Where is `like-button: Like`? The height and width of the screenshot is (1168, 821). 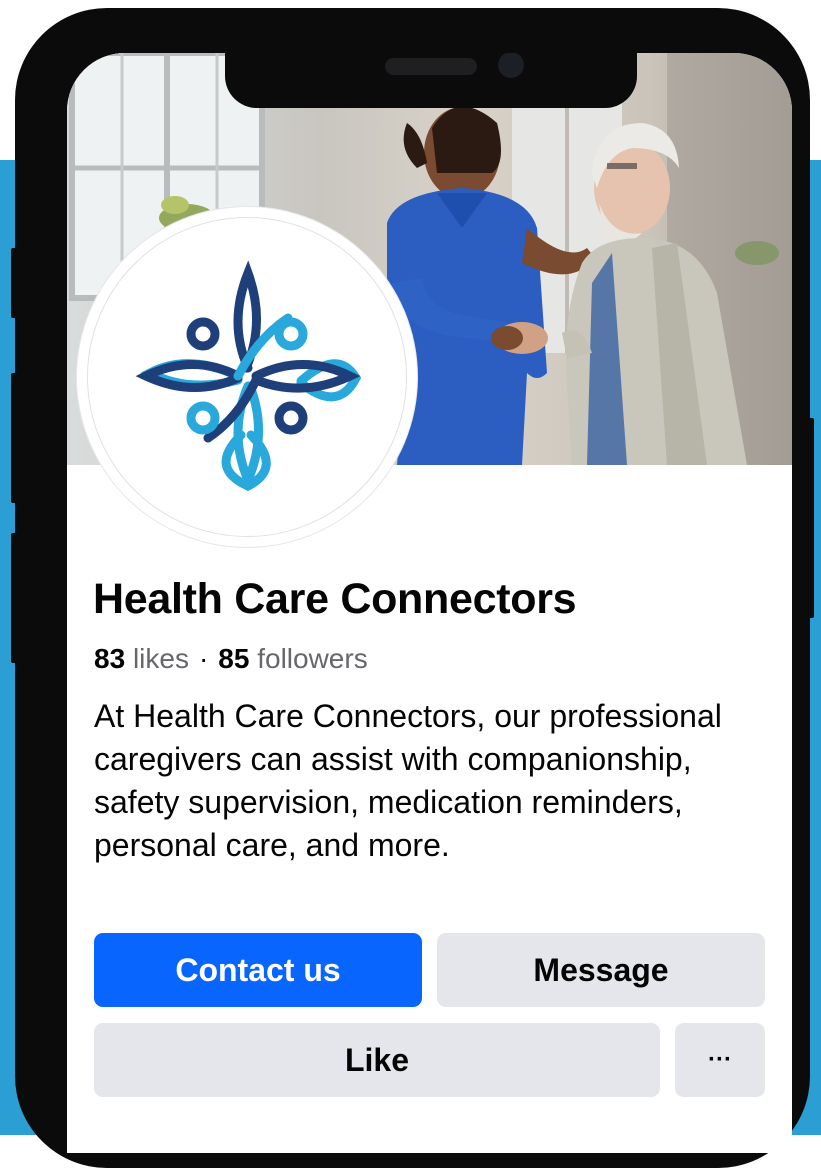 like-button: Like is located at coordinates (377, 1060).